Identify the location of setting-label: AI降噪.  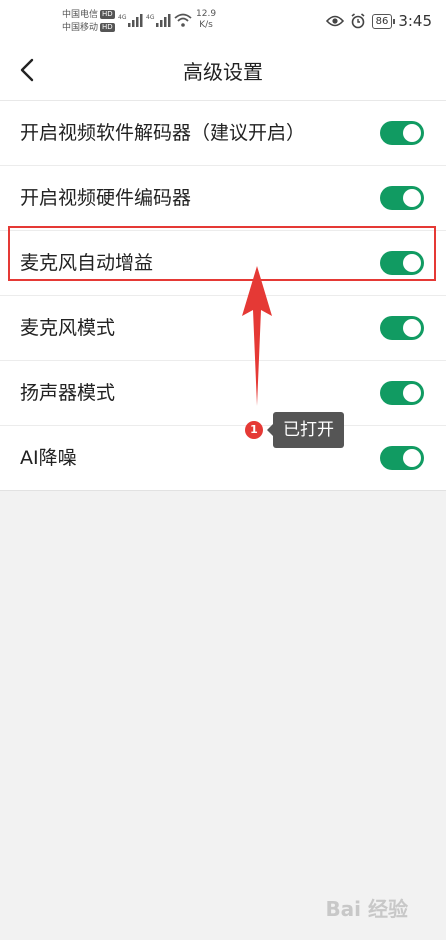
(48, 458).